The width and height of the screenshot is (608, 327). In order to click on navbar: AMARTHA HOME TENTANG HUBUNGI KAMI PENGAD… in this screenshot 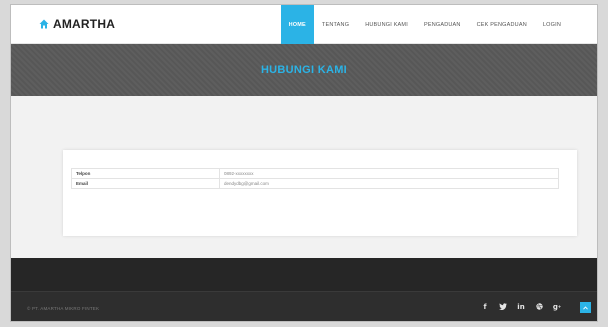, I will do `click(304, 24)`.